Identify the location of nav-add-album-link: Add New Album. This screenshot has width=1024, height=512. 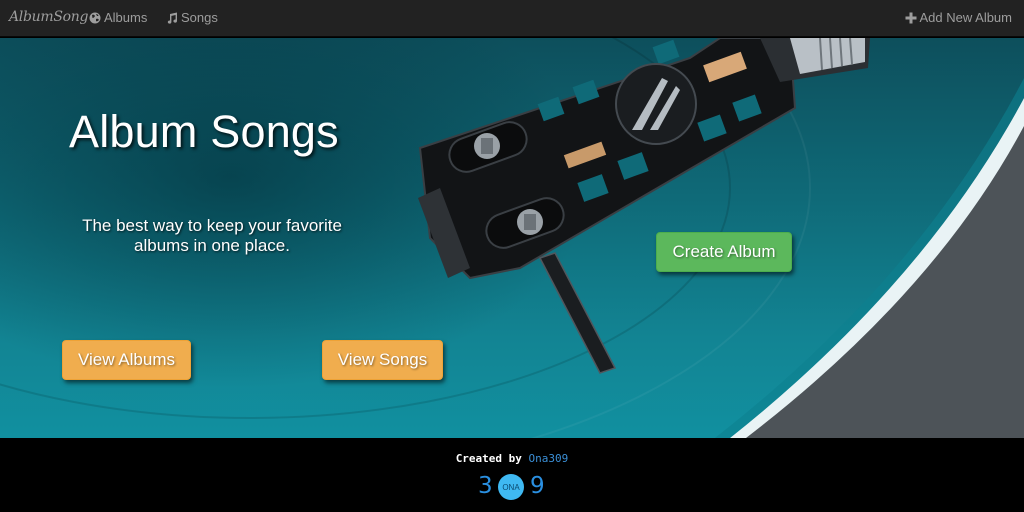
(959, 17).